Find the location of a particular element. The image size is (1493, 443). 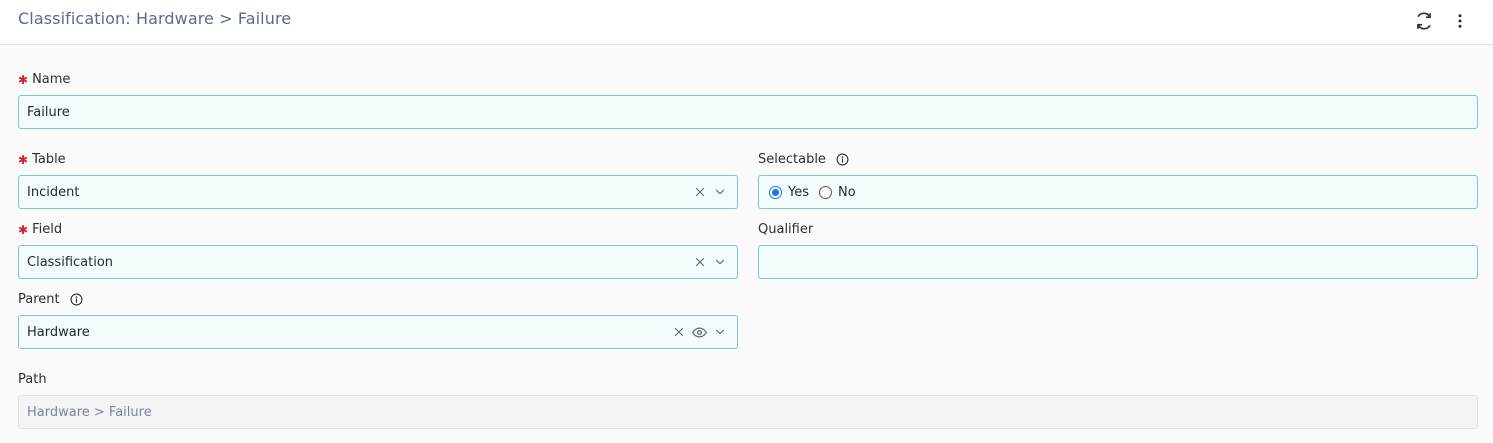

field-label-text: Field is located at coordinates (47, 229).